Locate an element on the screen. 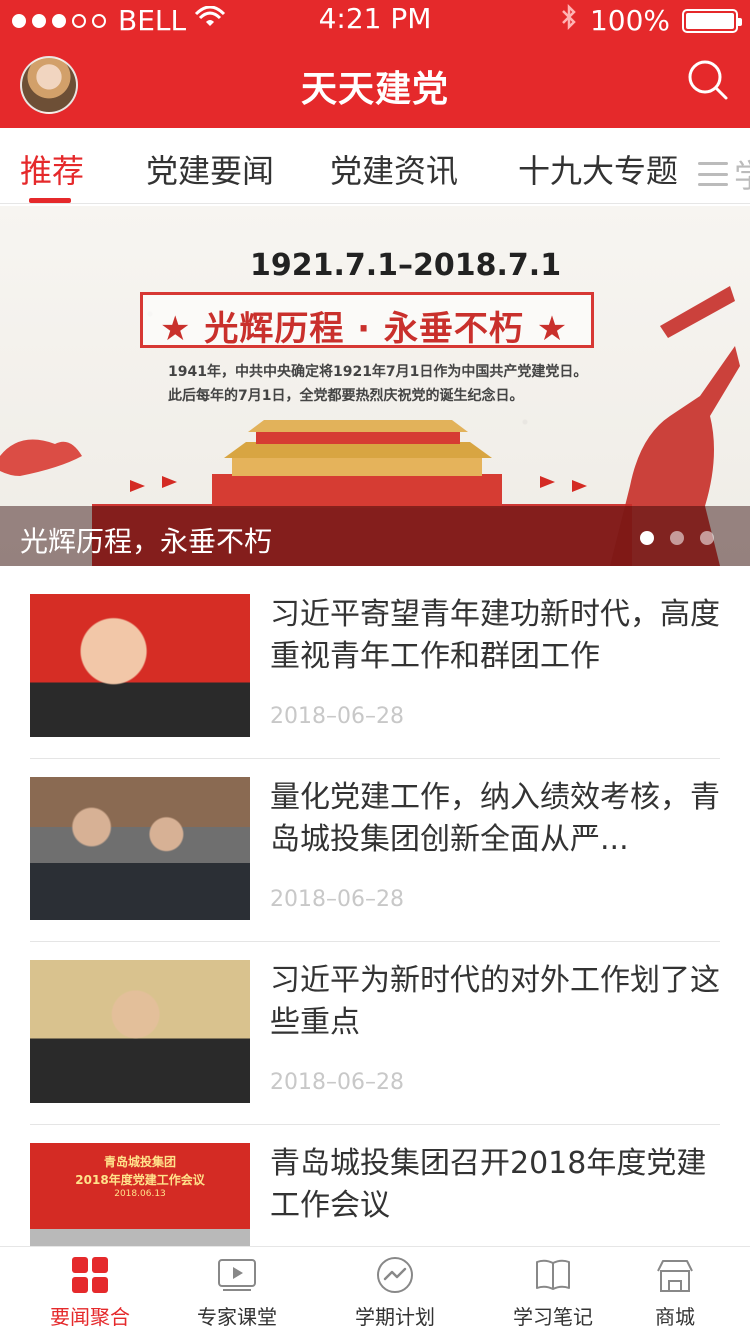 This screenshot has width=750, height=1334. tab-label: 商城 is located at coordinates (675, 1317).